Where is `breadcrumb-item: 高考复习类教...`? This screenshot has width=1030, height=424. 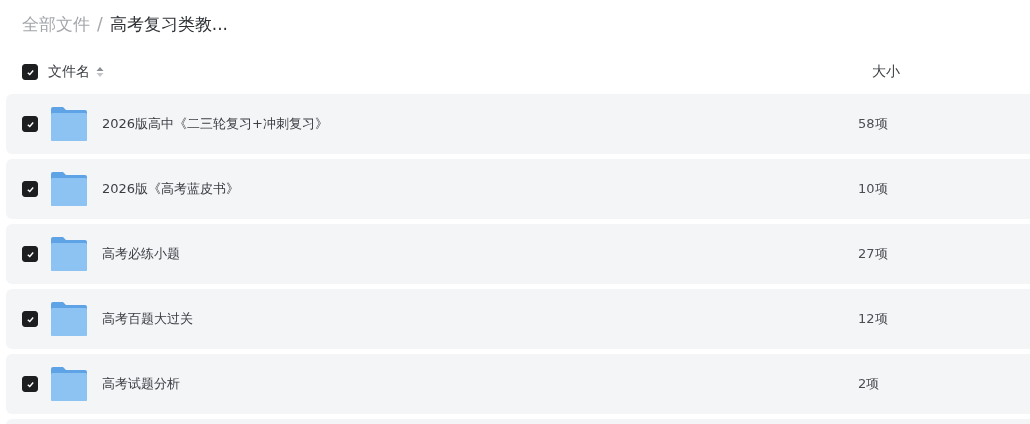 breadcrumb-item: 高考复习类教... is located at coordinates (168, 24).